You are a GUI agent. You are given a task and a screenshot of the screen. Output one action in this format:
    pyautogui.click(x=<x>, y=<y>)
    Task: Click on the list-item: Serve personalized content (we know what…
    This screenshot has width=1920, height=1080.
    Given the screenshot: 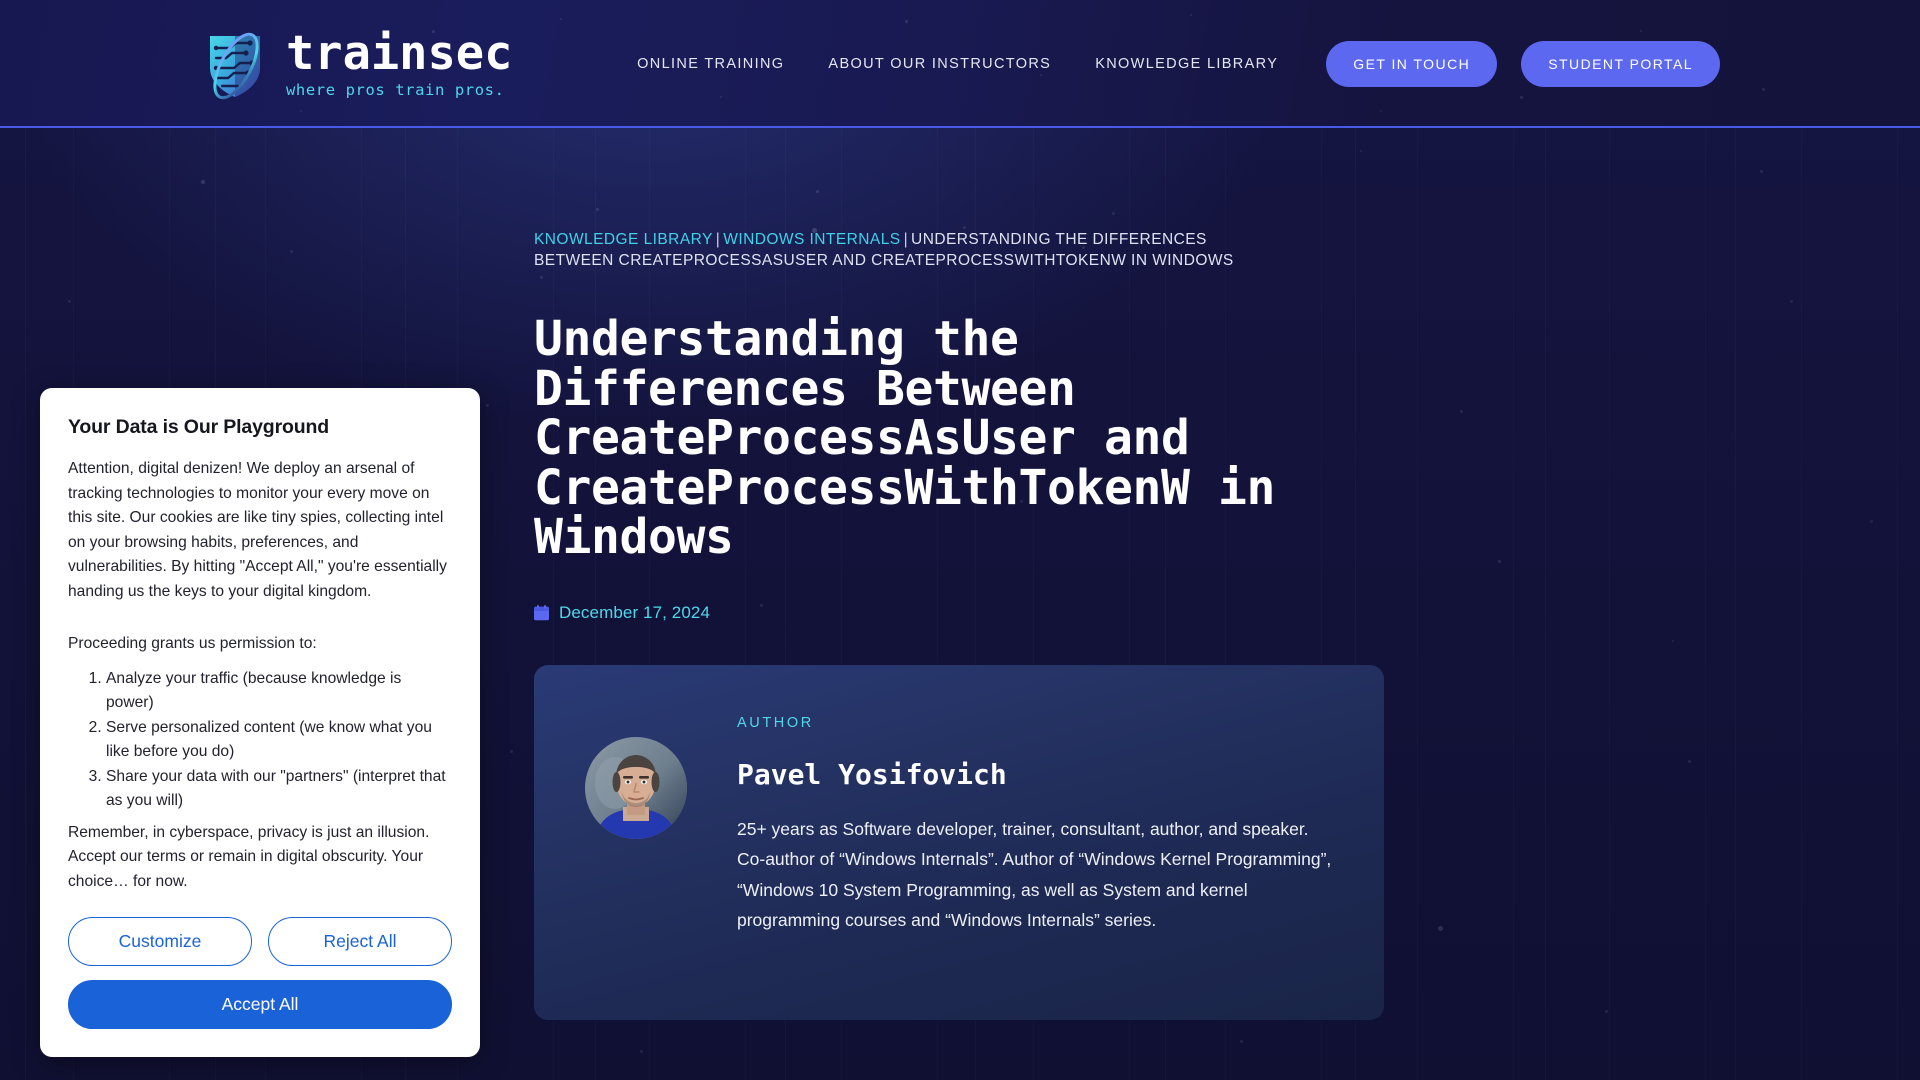 What is the action you would take?
    pyautogui.click(x=279, y=740)
    